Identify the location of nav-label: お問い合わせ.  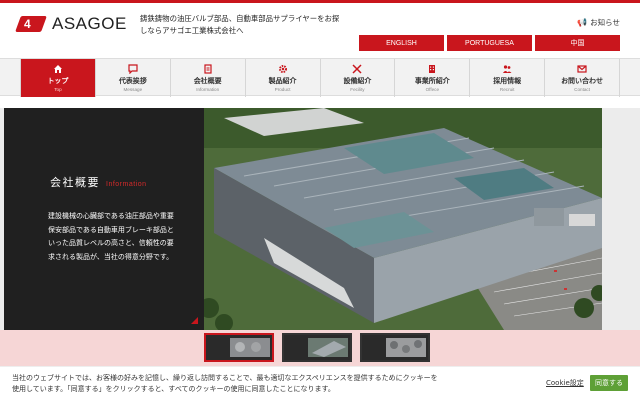
(582, 81).